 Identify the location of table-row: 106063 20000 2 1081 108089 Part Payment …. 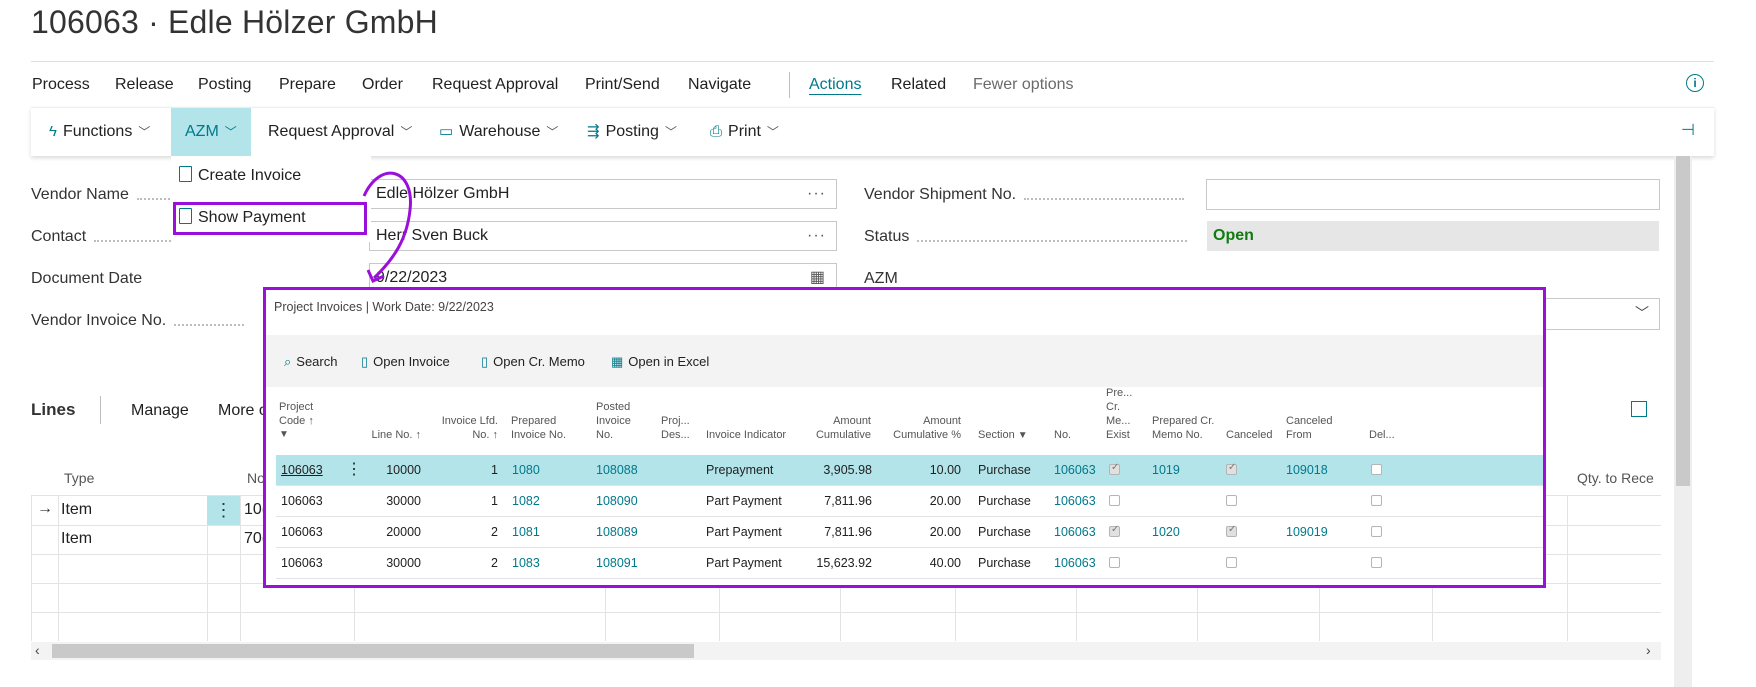
(909, 532).